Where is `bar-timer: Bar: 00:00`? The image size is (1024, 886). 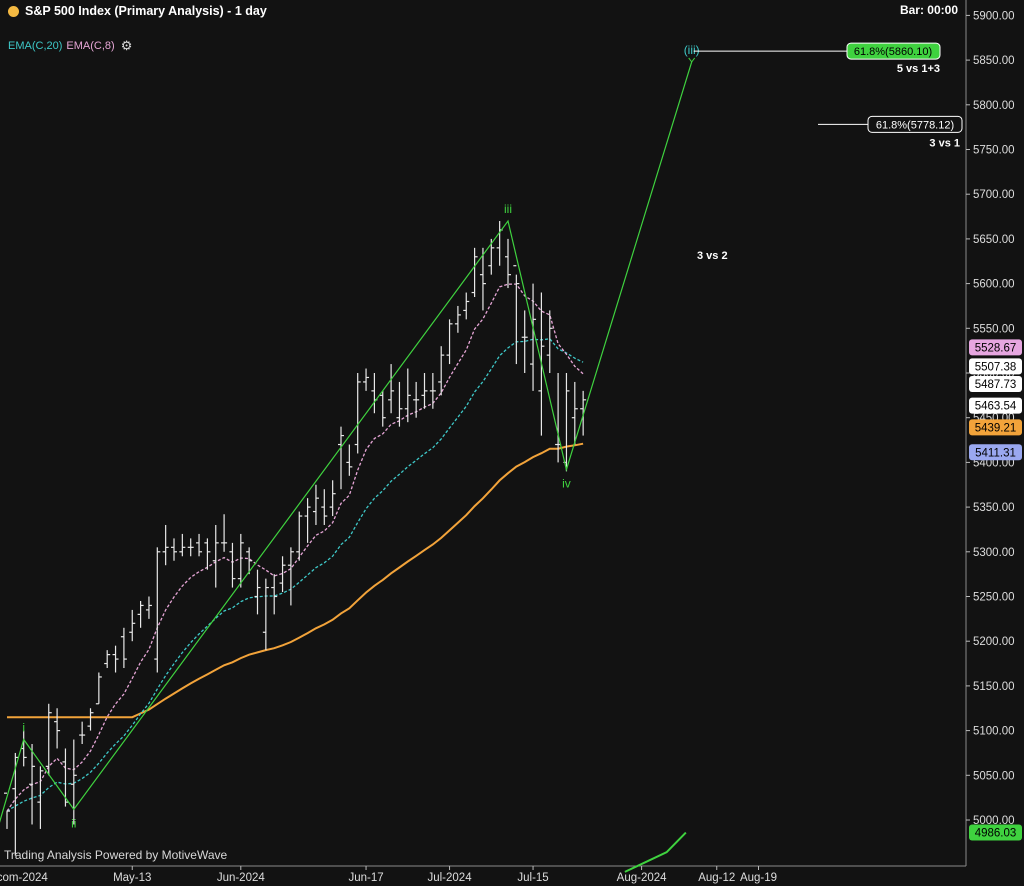
bar-timer: Bar: 00:00 is located at coordinates (928, 10).